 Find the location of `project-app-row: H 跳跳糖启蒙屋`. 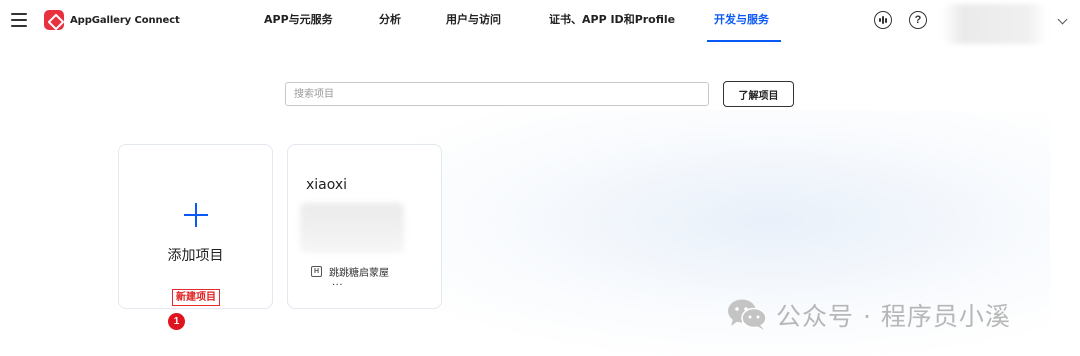

project-app-row: H 跳跳糖启蒙屋 is located at coordinates (350, 271).